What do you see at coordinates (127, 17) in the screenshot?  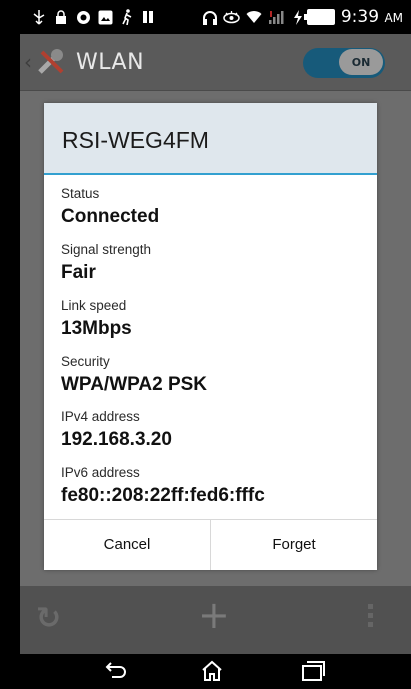 I see `person-icon` at bounding box center [127, 17].